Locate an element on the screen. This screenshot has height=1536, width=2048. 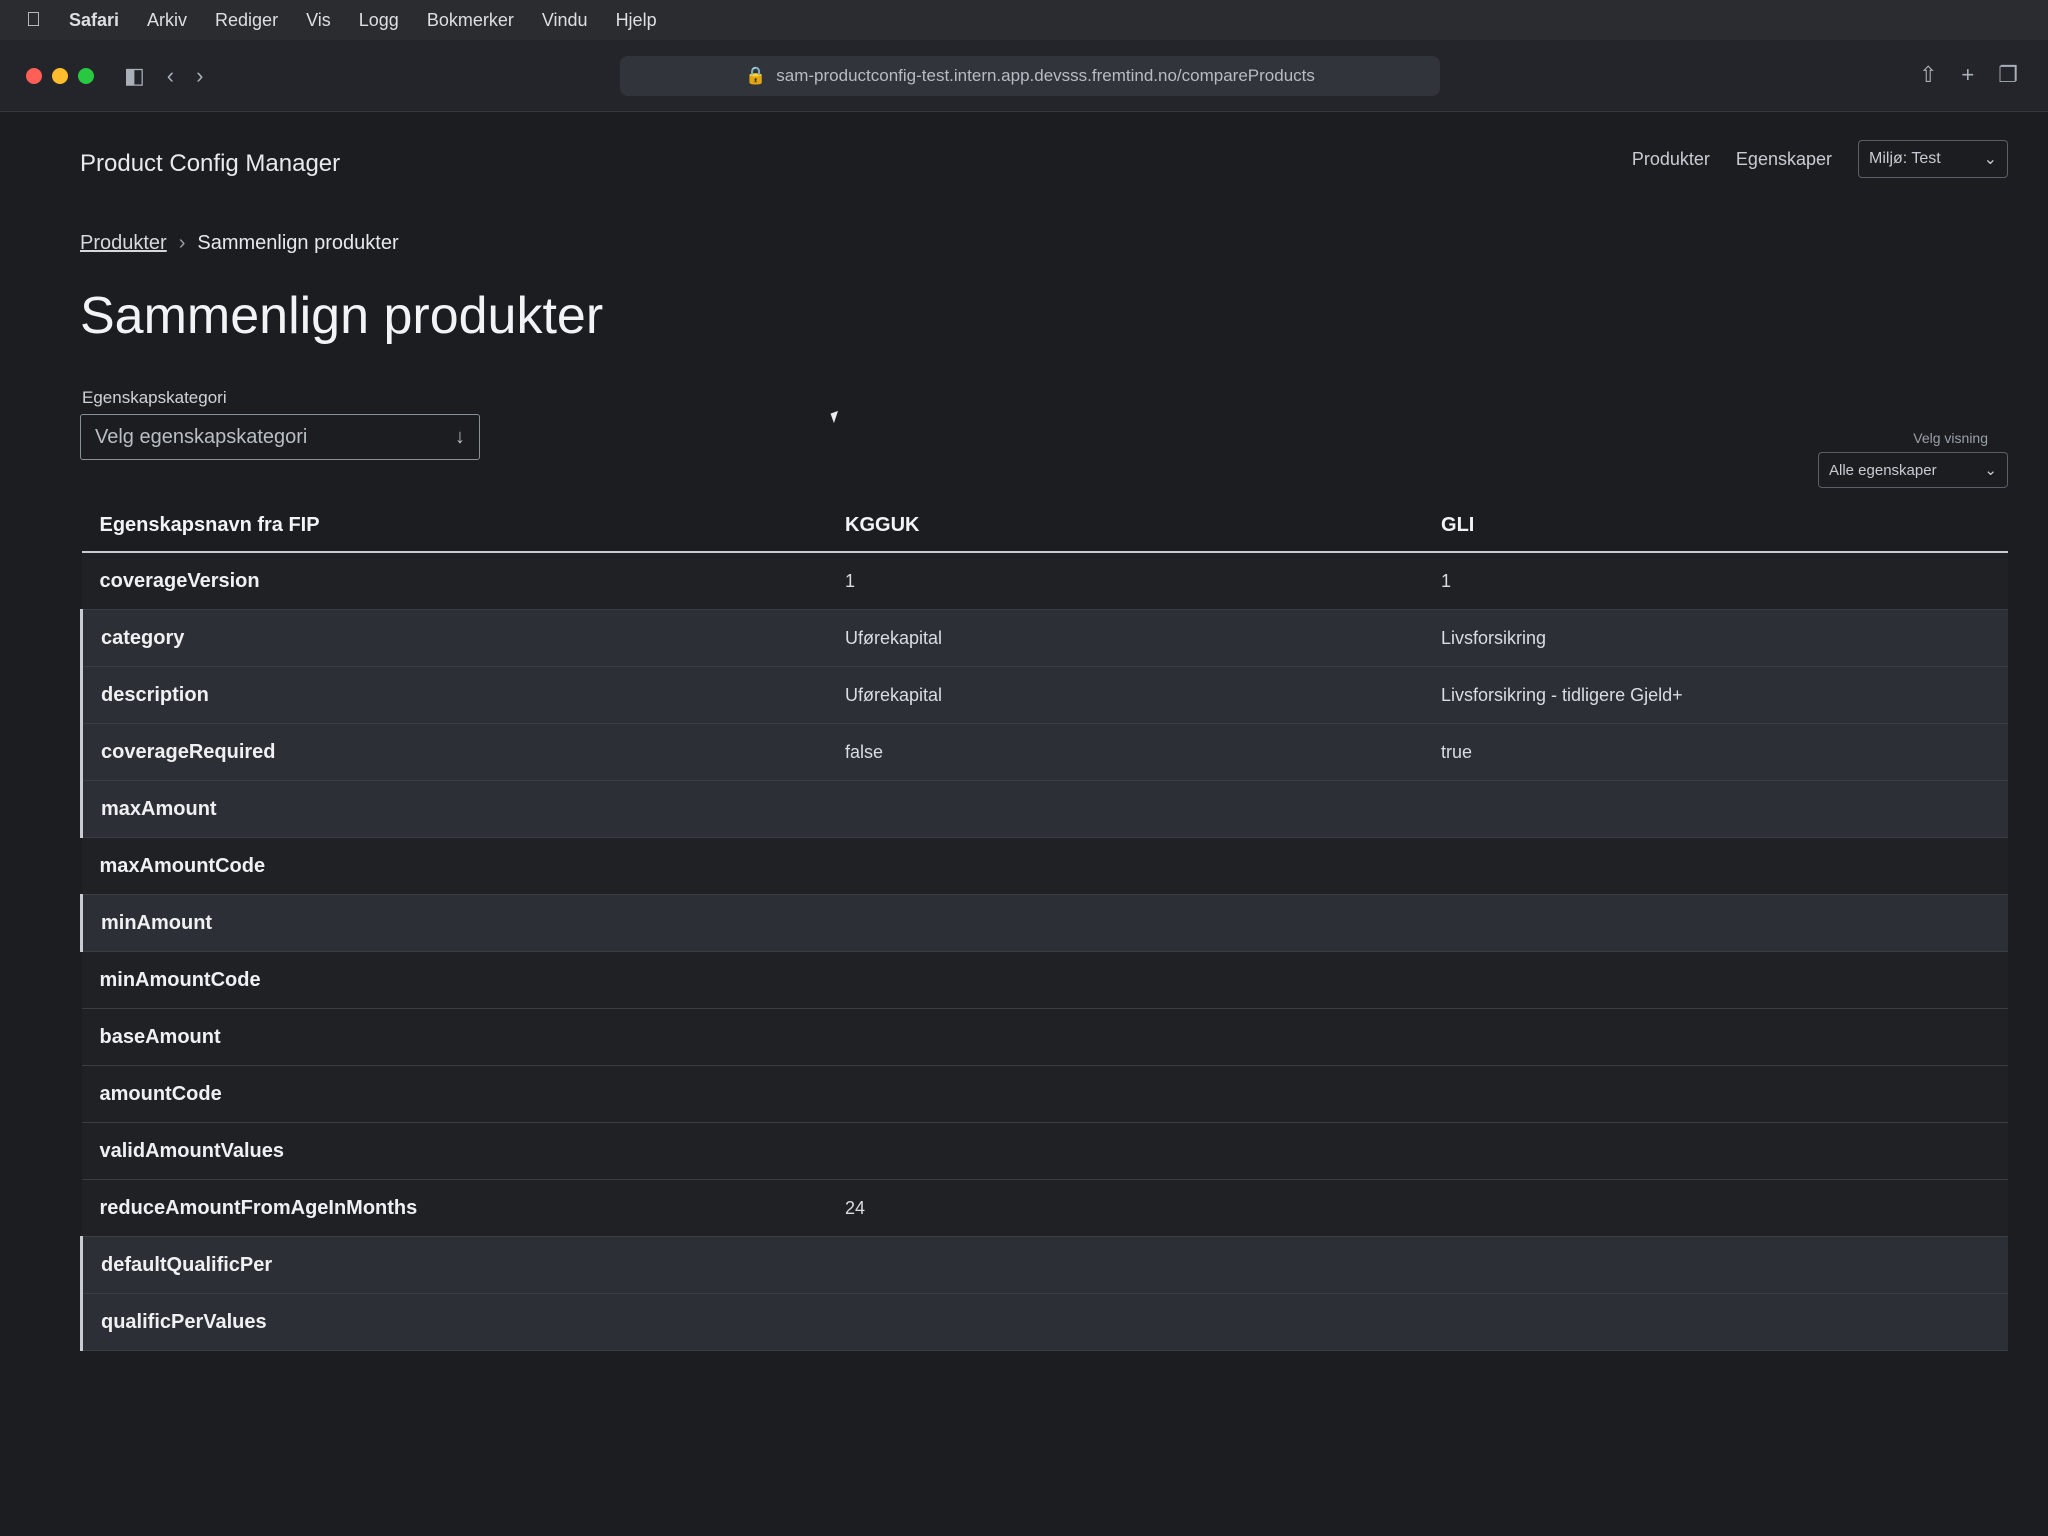
table-row: amountCode is located at coordinates (1044, 1094).